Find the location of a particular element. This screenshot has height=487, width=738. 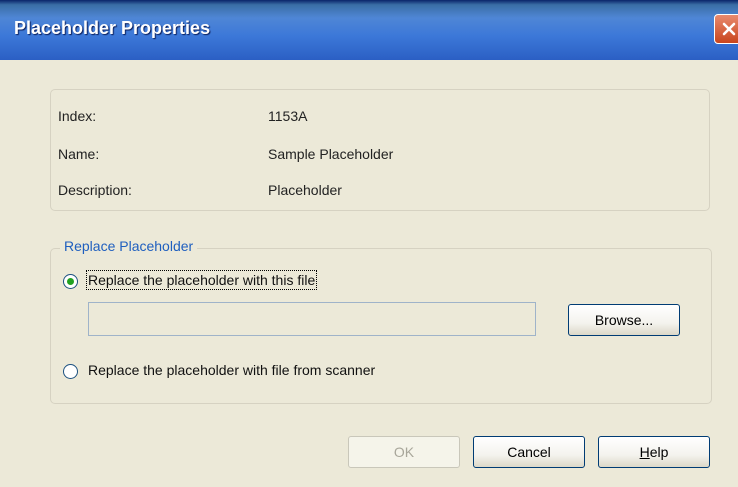

description-label: Description: is located at coordinates (95, 190).